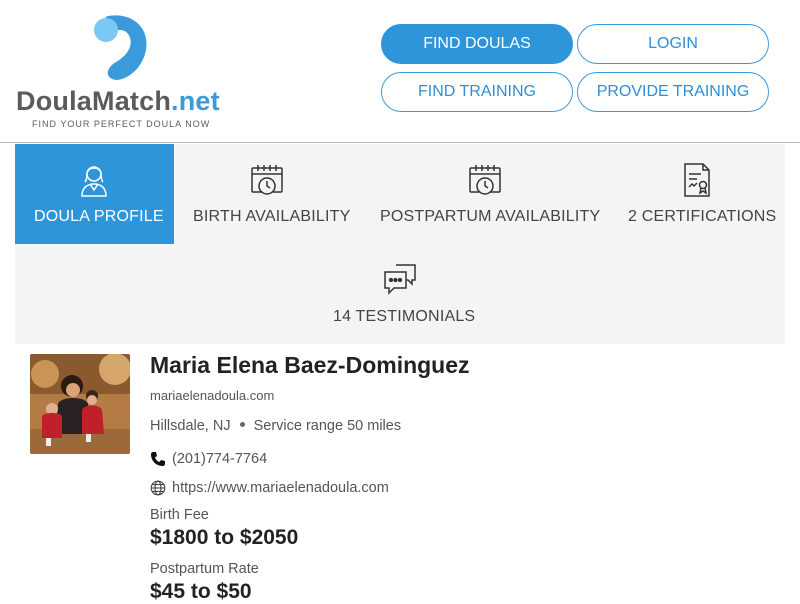 Image resolution: width=800 pixels, height=604 pixels. I want to click on phone-row: (201)774-7764, so click(208, 459).